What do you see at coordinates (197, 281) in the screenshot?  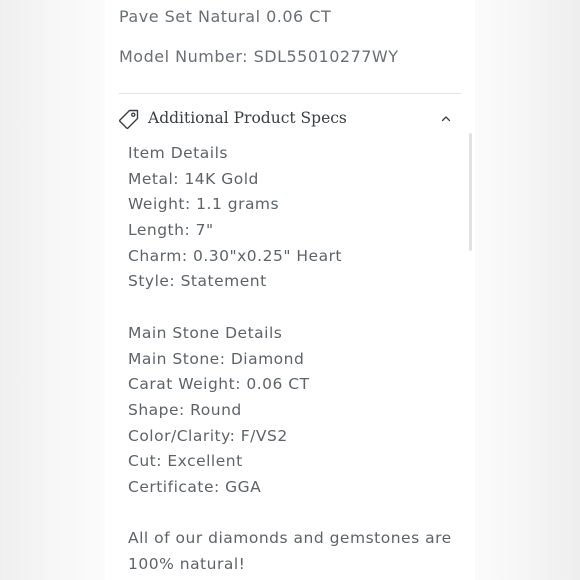 I see `spec-style: Style: Statement` at bounding box center [197, 281].